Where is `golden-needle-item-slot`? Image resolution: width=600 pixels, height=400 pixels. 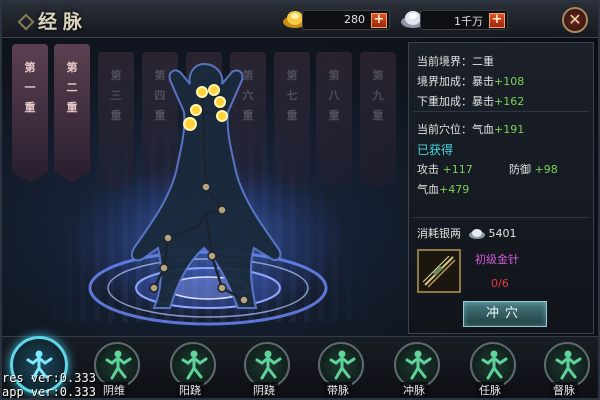
golden-needle-item-slot is located at coordinates (439, 271).